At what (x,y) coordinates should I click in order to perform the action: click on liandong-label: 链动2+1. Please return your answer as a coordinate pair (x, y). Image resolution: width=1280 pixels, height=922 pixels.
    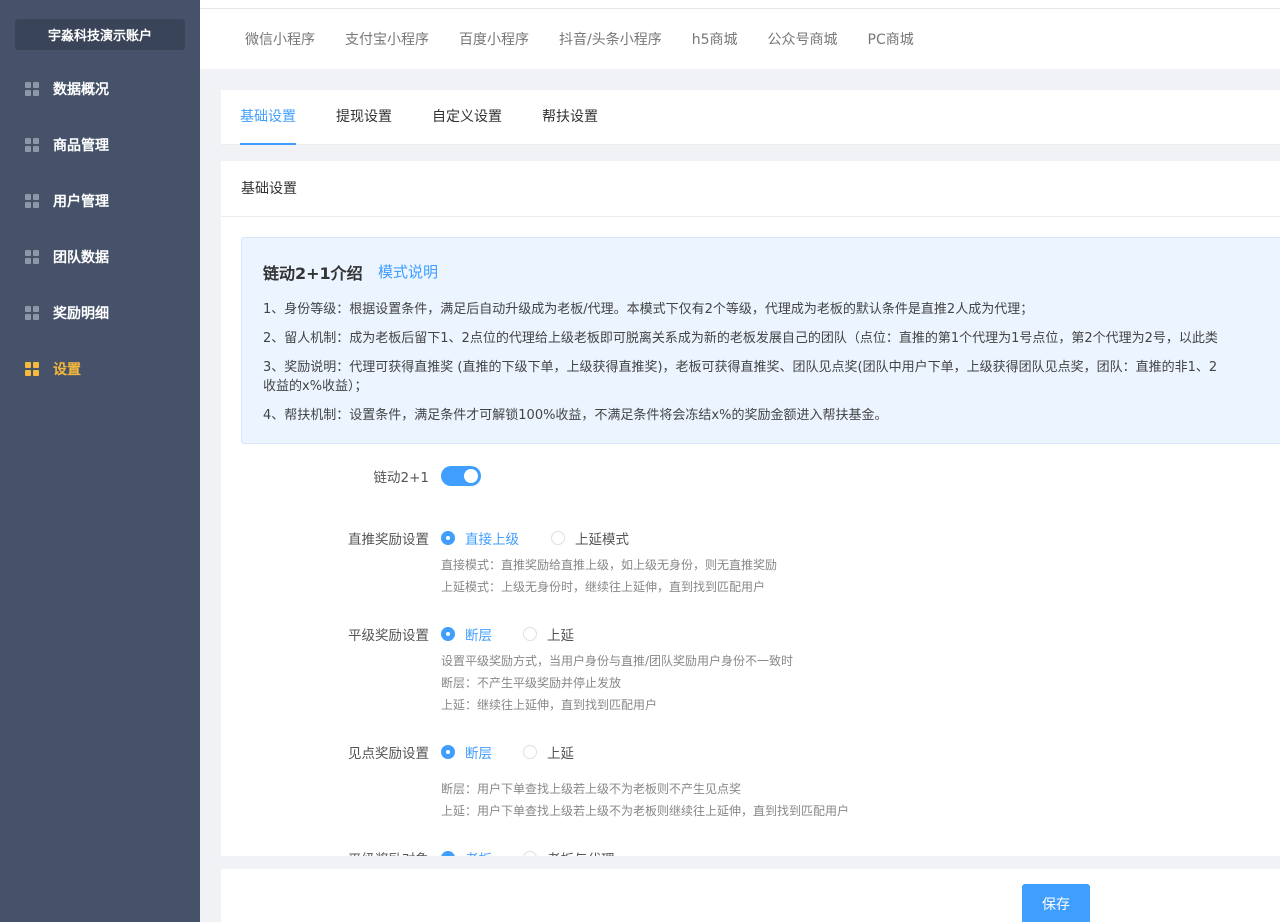
    Looking at the image, I should click on (401, 478).